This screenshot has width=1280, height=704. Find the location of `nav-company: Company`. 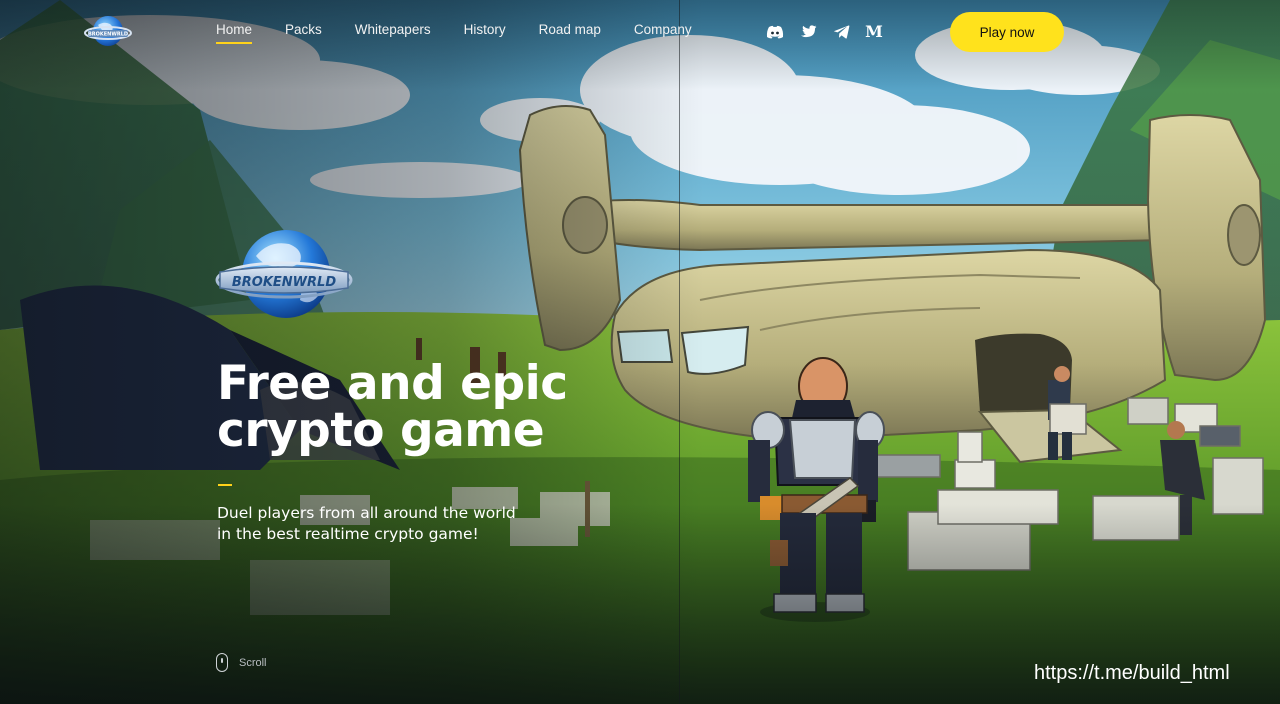

nav-company: Company is located at coordinates (663, 33).